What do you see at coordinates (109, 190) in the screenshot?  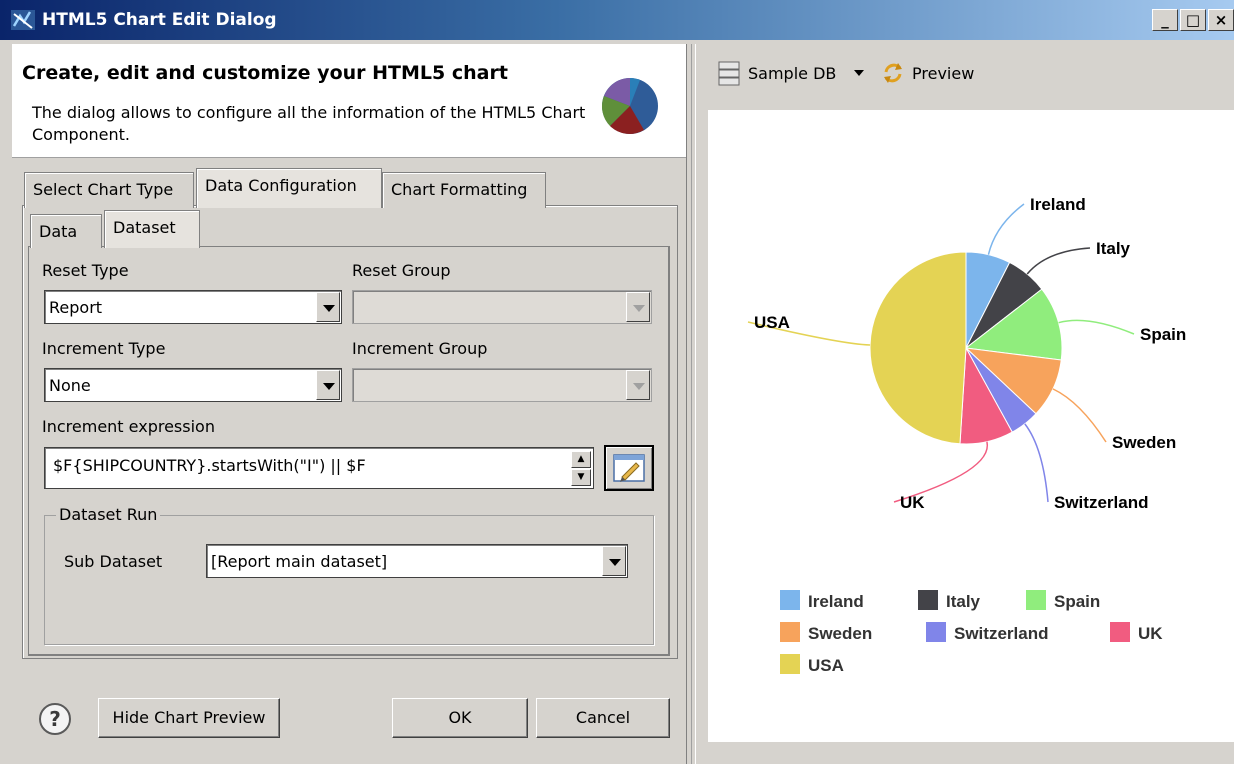 I see `tab-select-chart-type: Select Chart Type` at bounding box center [109, 190].